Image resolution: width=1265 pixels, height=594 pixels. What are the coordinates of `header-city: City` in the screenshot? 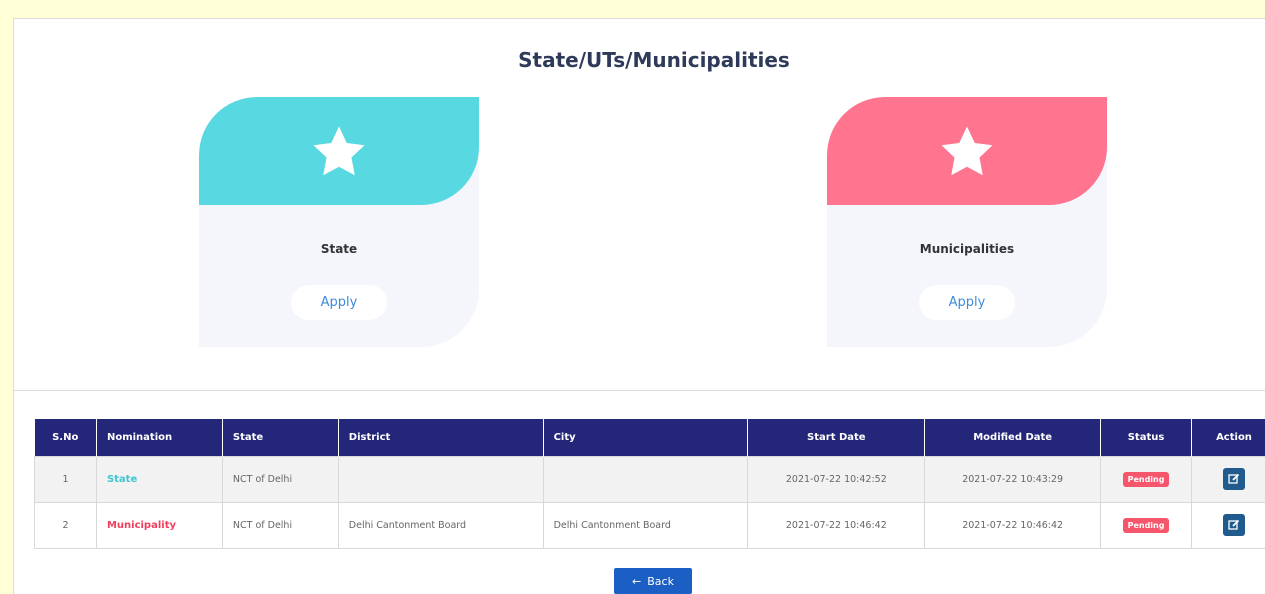 It's located at (646, 437).